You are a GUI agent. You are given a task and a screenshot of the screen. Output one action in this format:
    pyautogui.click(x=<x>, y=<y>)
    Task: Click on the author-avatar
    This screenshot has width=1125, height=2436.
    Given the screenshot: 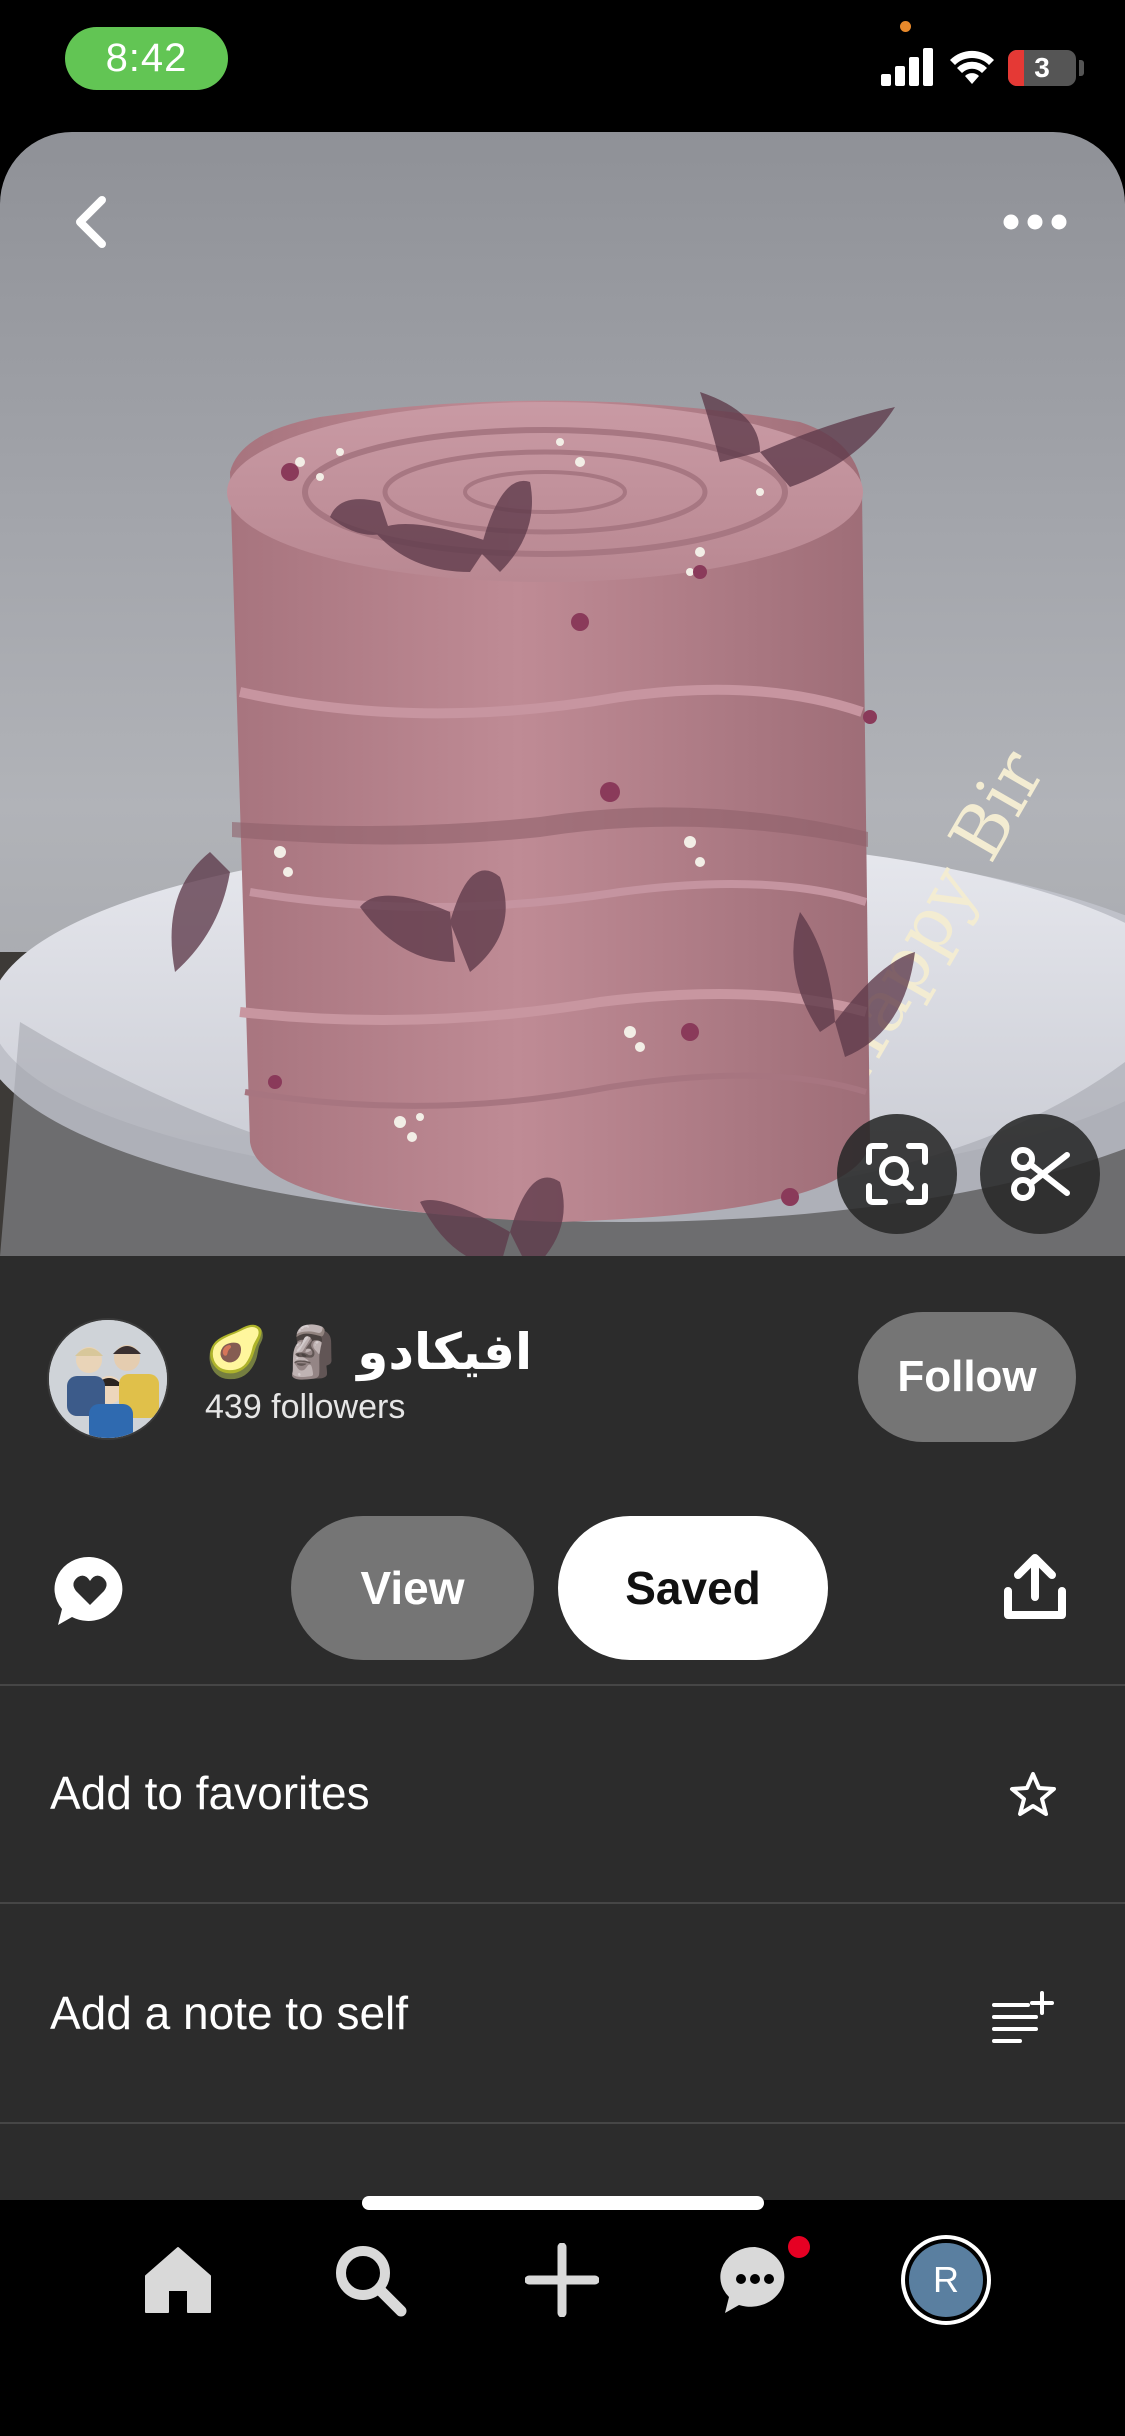 What is the action you would take?
    pyautogui.click(x=108, y=1379)
    